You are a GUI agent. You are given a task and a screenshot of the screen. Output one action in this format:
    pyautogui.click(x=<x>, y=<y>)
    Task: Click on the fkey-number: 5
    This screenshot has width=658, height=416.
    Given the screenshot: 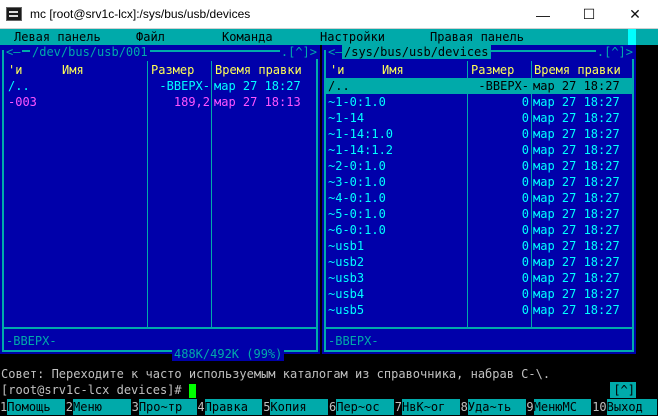 What is the action you would take?
    pyautogui.click(x=267, y=407)
    